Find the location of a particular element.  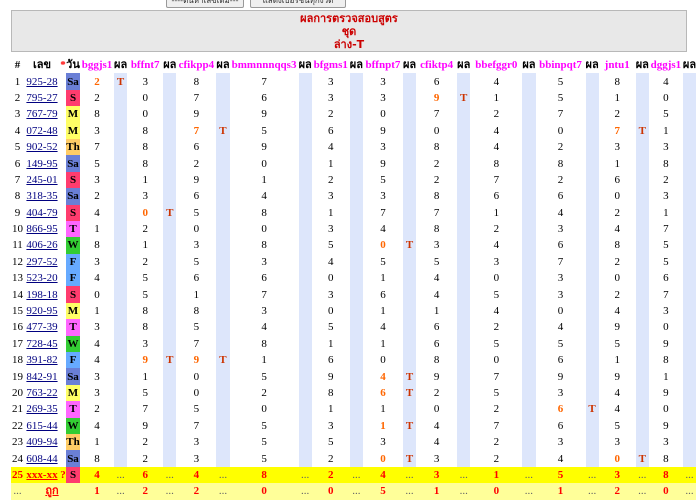

draw-number-link: 767-79 is located at coordinates (41, 114).